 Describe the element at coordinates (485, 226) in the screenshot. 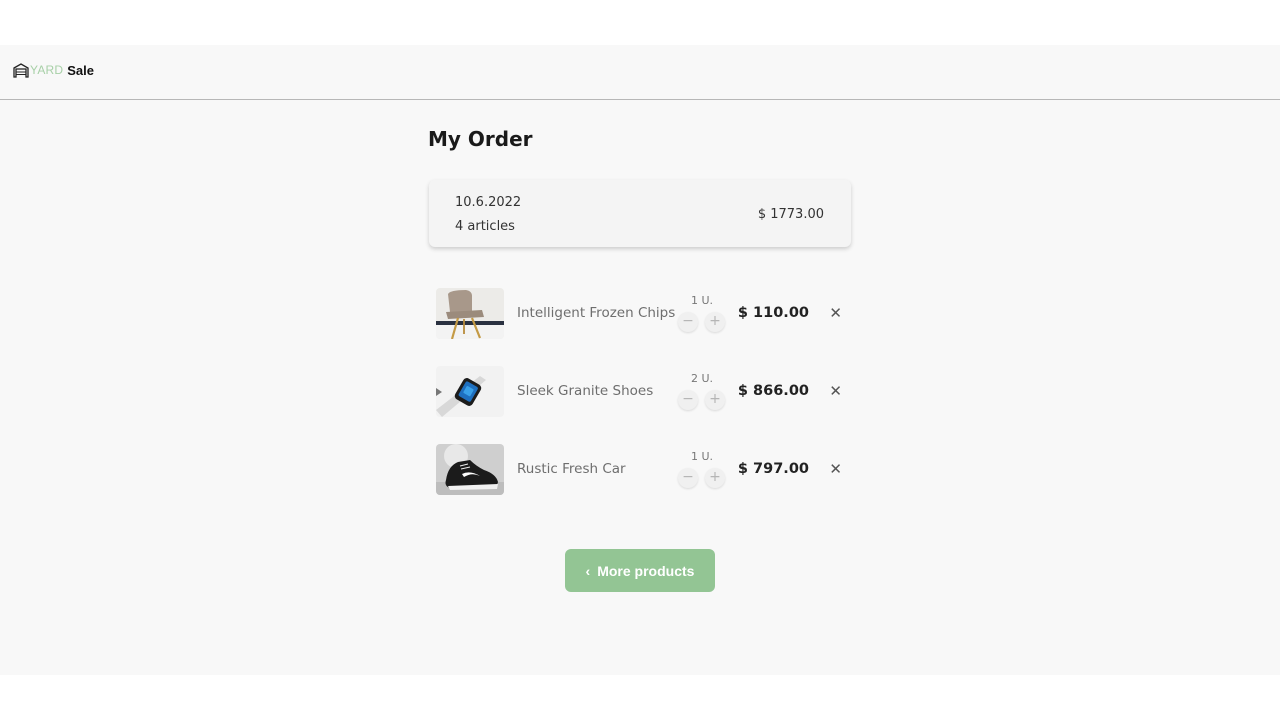

I see `order-article-count: 4 articles` at that location.